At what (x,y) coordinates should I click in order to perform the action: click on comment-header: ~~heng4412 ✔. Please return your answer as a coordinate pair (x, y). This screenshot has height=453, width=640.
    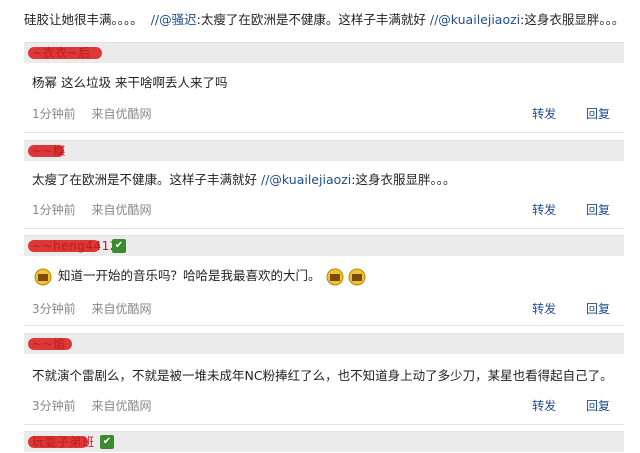
    Looking at the image, I should click on (324, 245).